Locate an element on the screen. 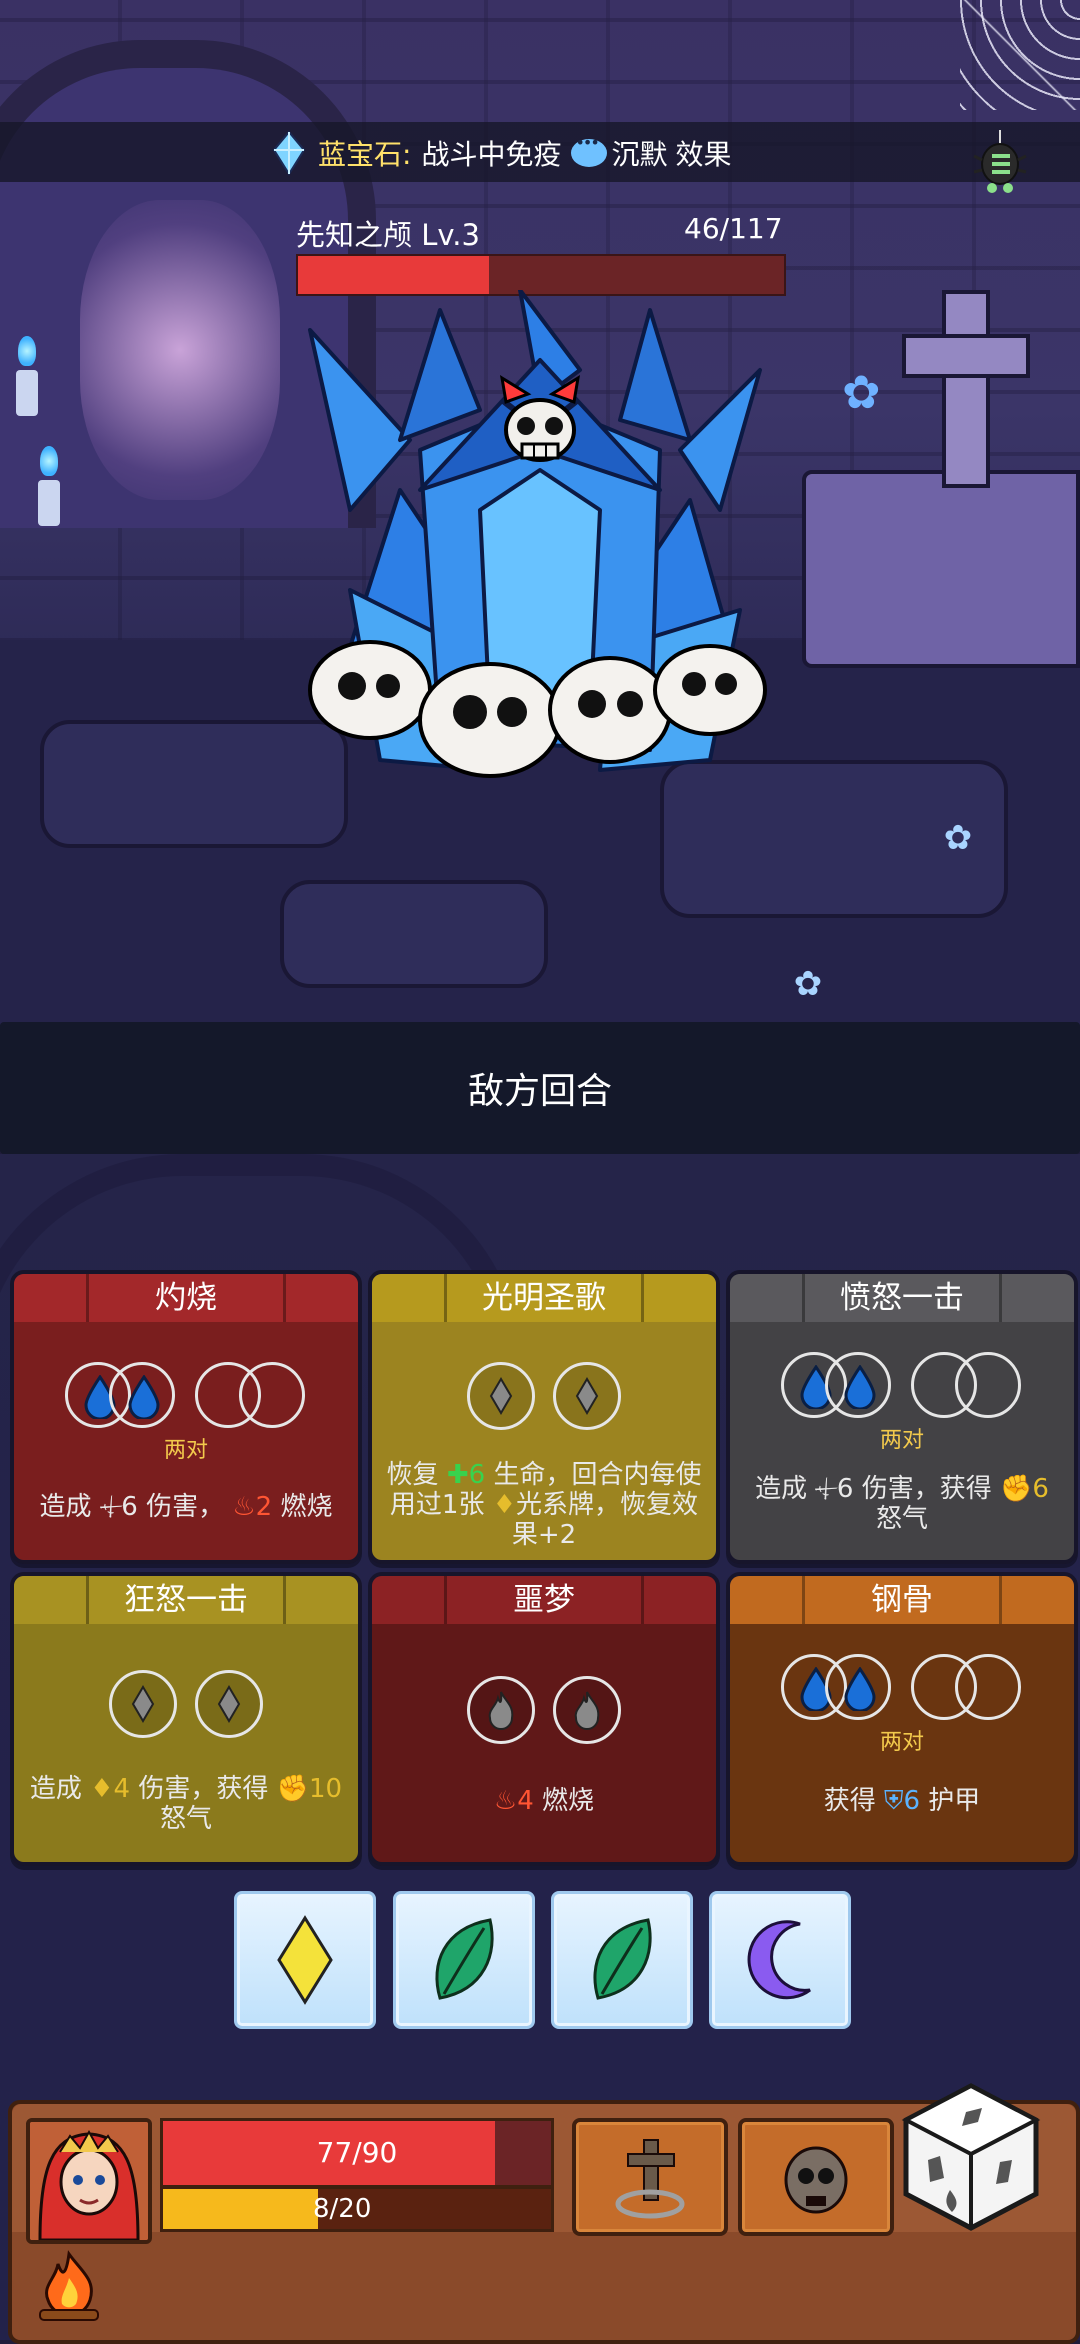 The image size is (1080, 2344). relic-slot-skull is located at coordinates (816, 2177).